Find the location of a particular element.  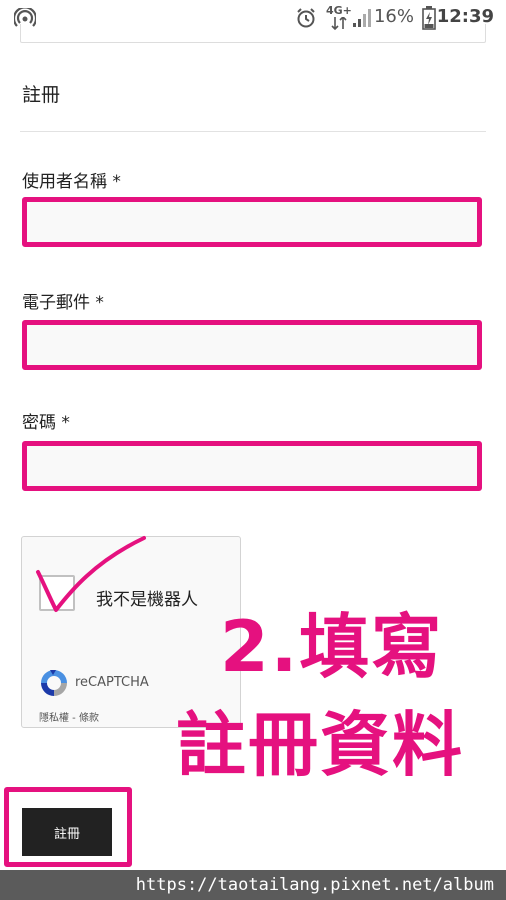

password-input is located at coordinates (252, 466).